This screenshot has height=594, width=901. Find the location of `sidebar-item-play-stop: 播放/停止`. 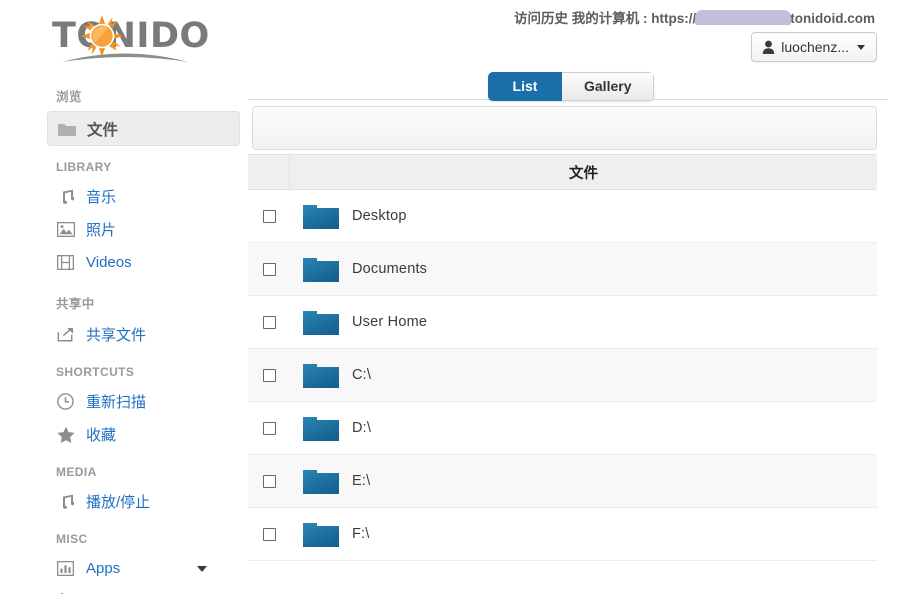

sidebar-item-play-stop: 播放/停止 is located at coordinates (143, 501).